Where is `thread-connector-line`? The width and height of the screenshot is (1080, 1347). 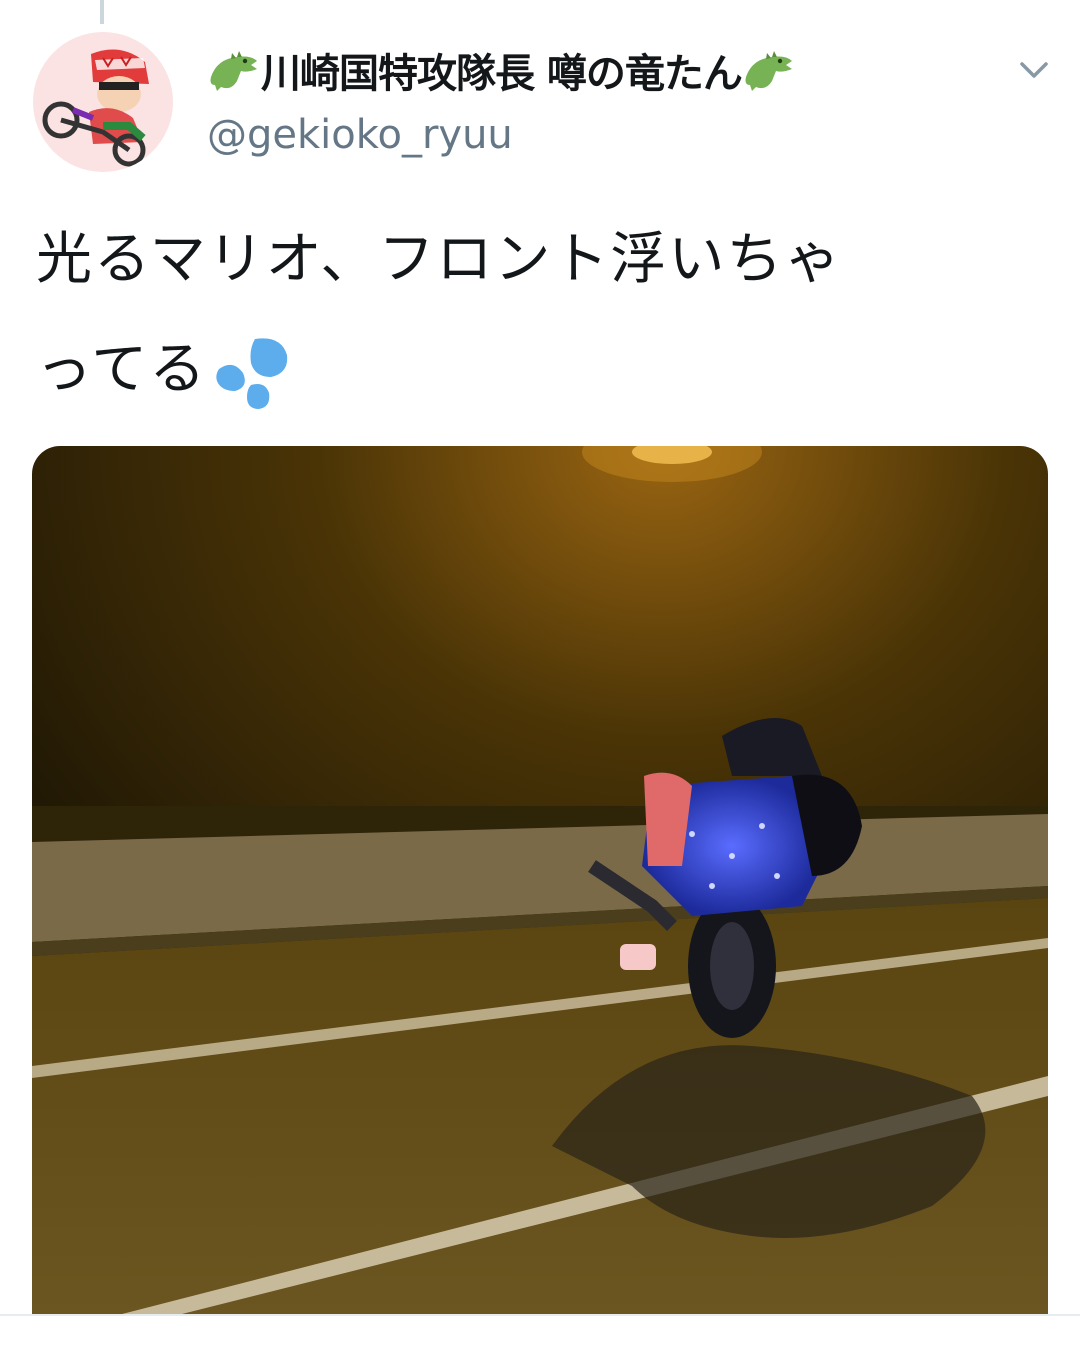
thread-connector-line is located at coordinates (102, 12).